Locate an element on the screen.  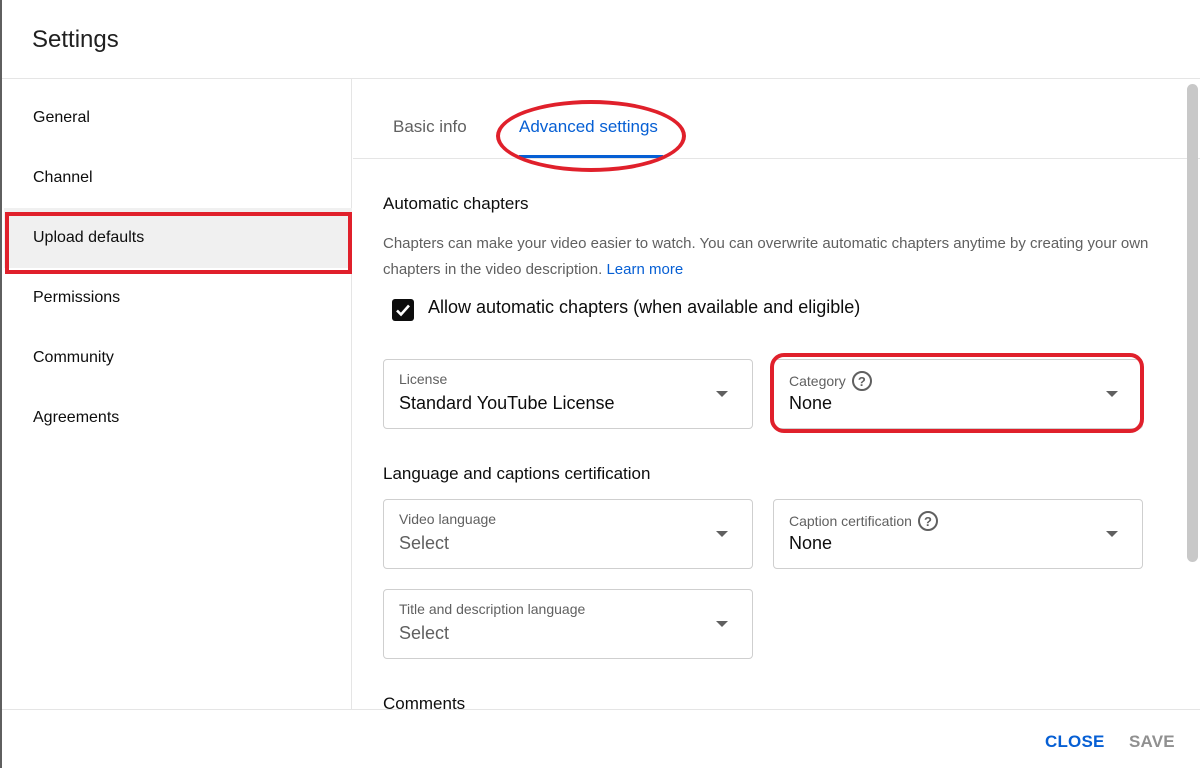
dialog-header: Settings is located at coordinates (601, 39).